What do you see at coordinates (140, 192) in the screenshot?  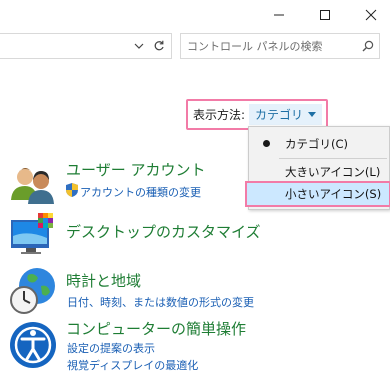 I see `link-change-account-type: アカウントの種類の変更` at bounding box center [140, 192].